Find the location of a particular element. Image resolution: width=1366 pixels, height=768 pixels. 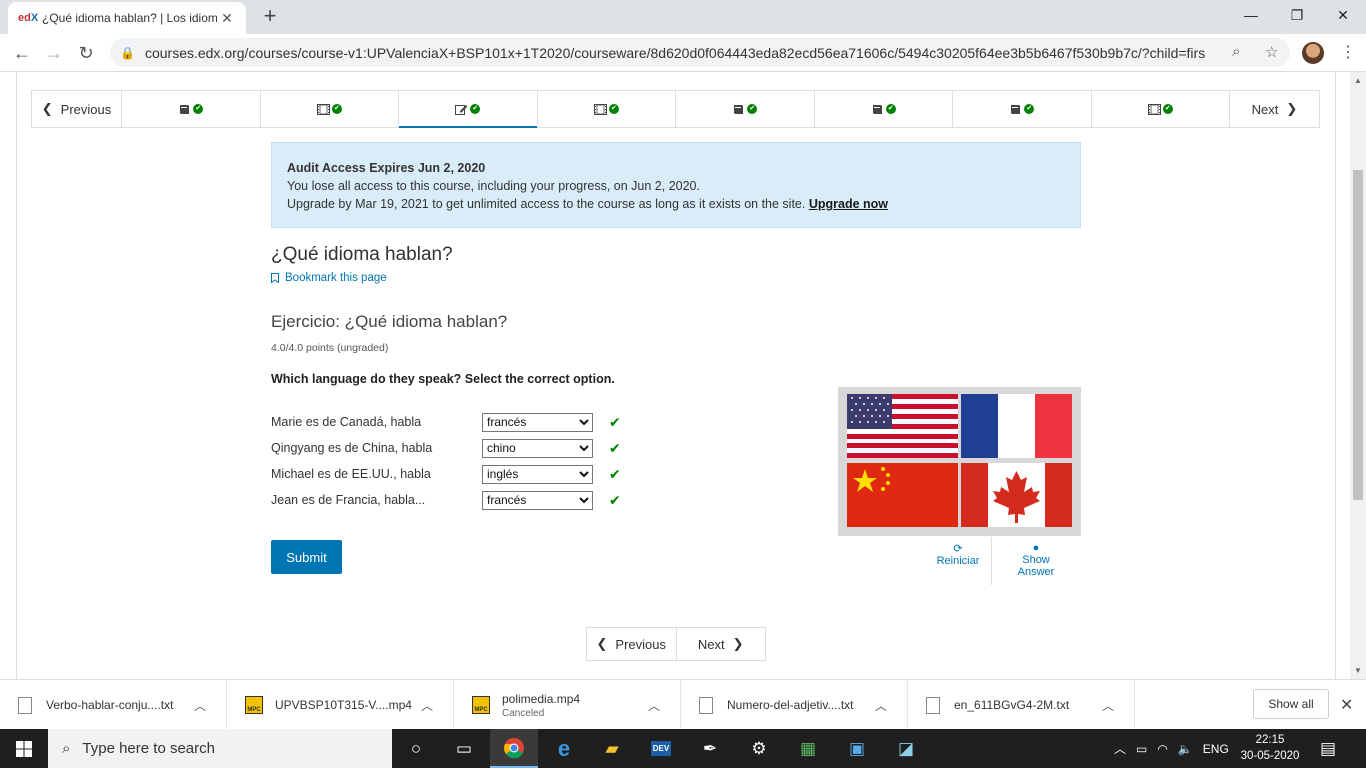

browser-tab: edX ¿Qué idioma hablan? | Los idiom ✕ is located at coordinates (127, 18).